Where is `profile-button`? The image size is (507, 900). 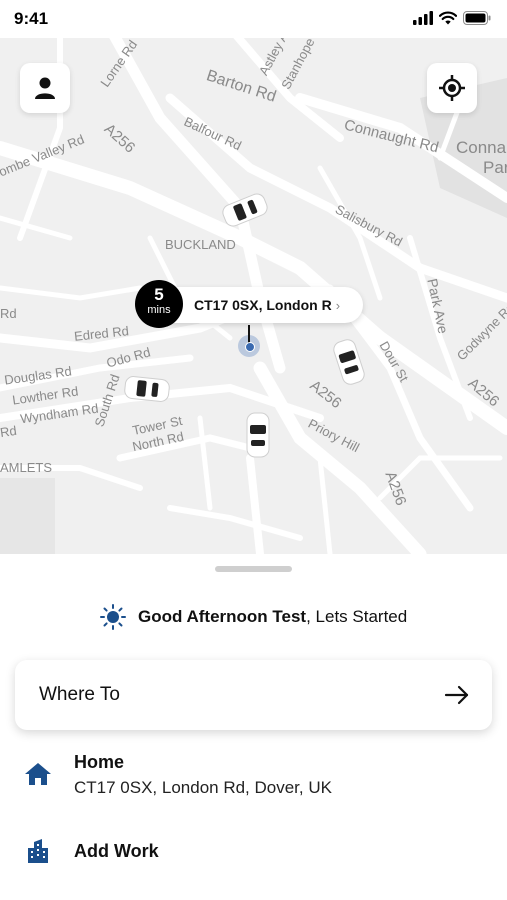 profile-button is located at coordinates (45, 88).